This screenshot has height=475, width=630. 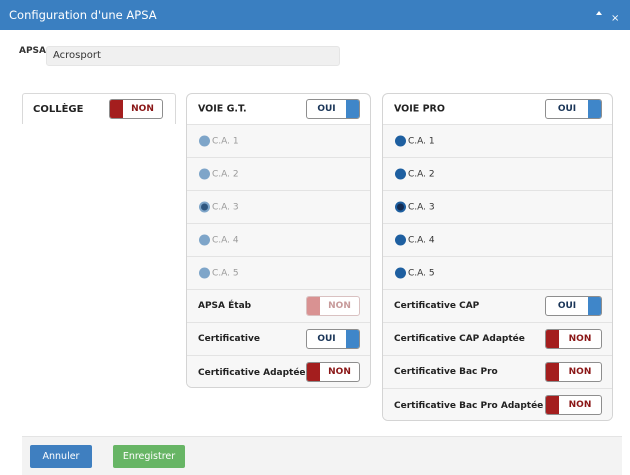 What do you see at coordinates (497, 305) in the screenshot?
I see `certificative-cap-row: Certificative CAP OUI` at bounding box center [497, 305].